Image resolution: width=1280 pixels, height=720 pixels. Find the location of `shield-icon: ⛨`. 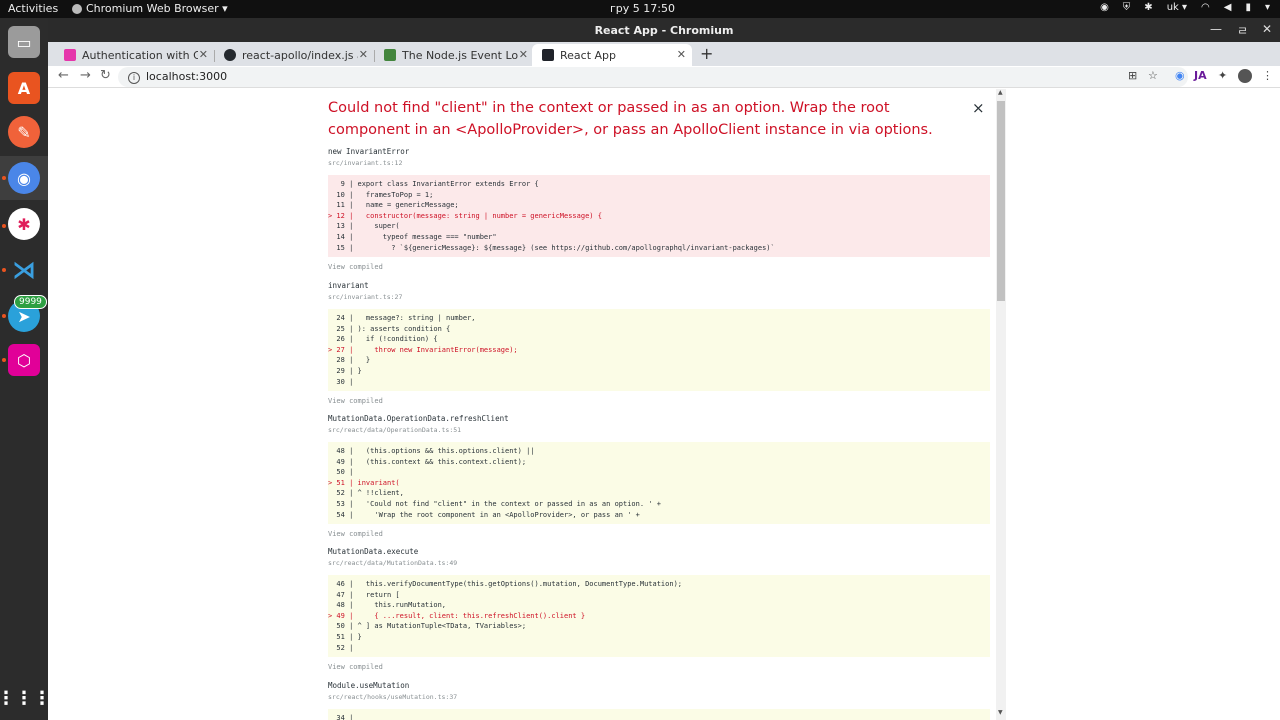

shield-icon: ⛨ is located at coordinates (1127, 7).